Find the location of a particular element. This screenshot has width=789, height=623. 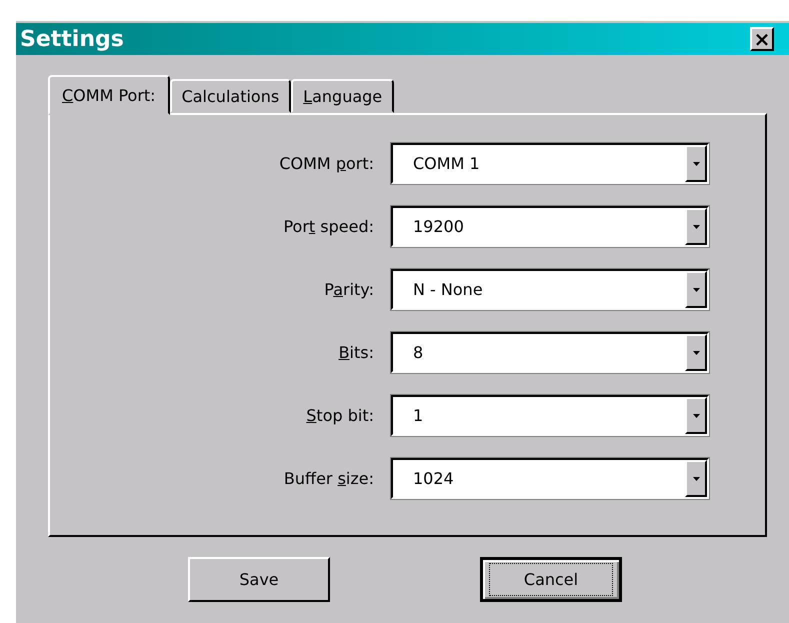

field-label: Parity: is located at coordinates (349, 289).